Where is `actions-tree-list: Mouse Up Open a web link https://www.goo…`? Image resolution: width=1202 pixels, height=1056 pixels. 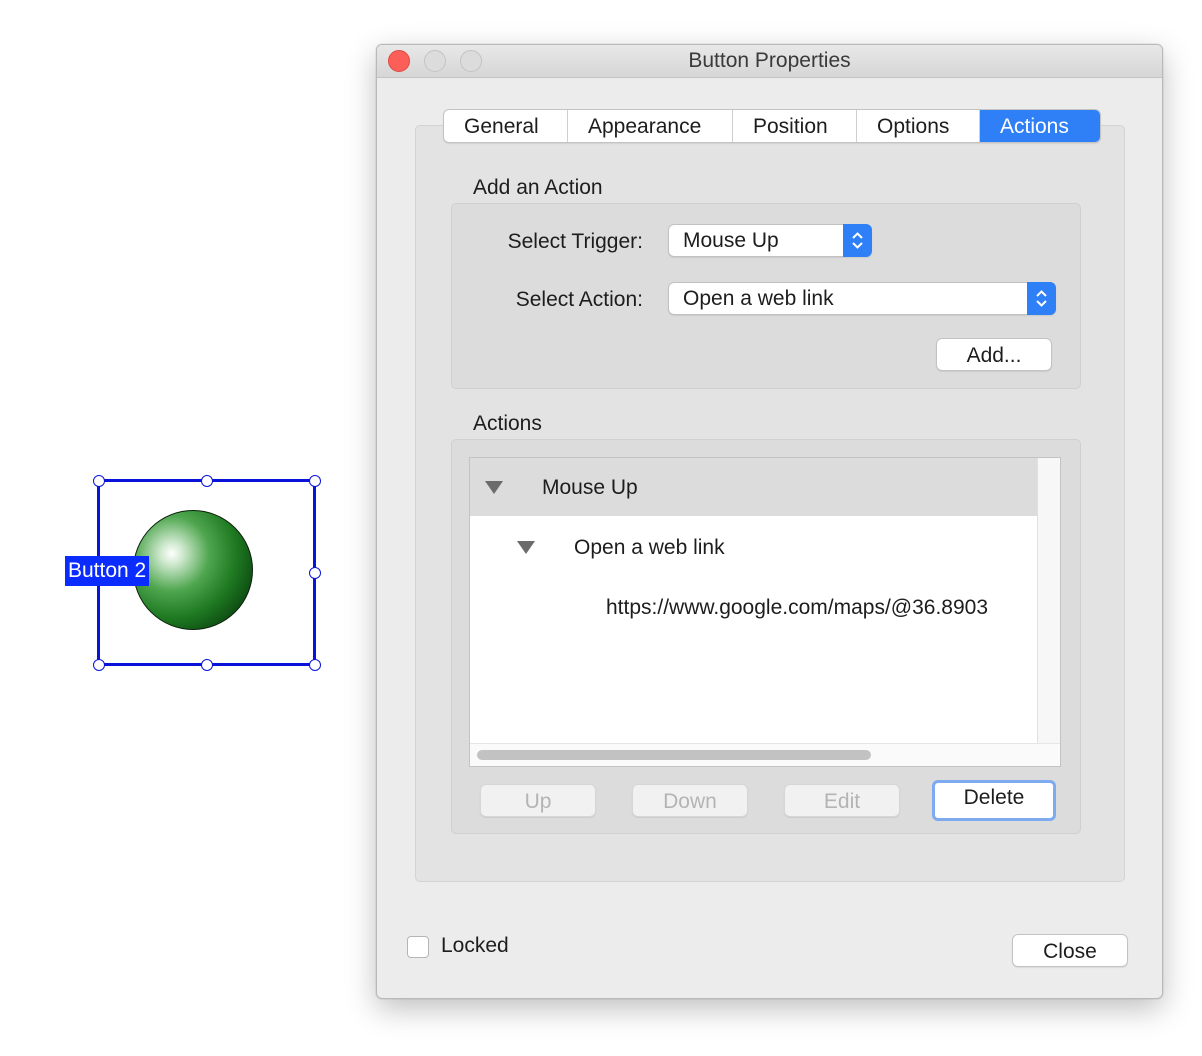 actions-tree-list: Mouse Up Open a web link https://www.goo… is located at coordinates (765, 612).